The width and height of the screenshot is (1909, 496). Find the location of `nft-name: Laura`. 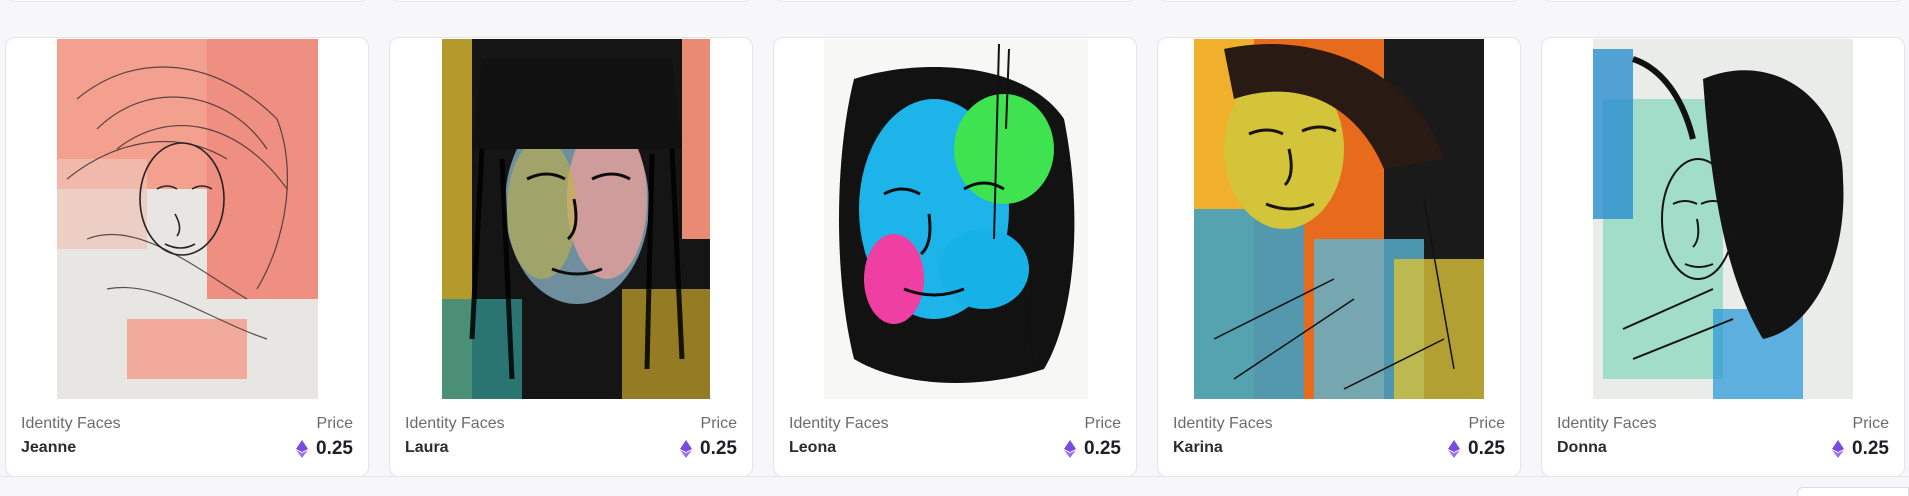

nft-name: Laura is located at coordinates (427, 448).